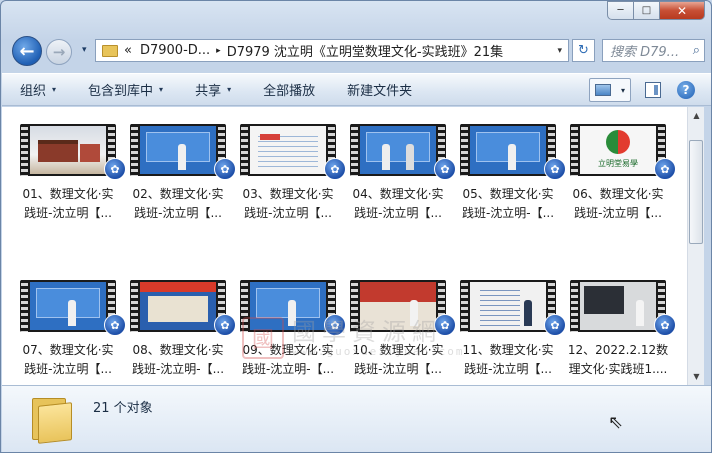 The height and width of the screenshot is (453, 712). I want to click on watermark-name: 國學資源網, so click(367, 331).